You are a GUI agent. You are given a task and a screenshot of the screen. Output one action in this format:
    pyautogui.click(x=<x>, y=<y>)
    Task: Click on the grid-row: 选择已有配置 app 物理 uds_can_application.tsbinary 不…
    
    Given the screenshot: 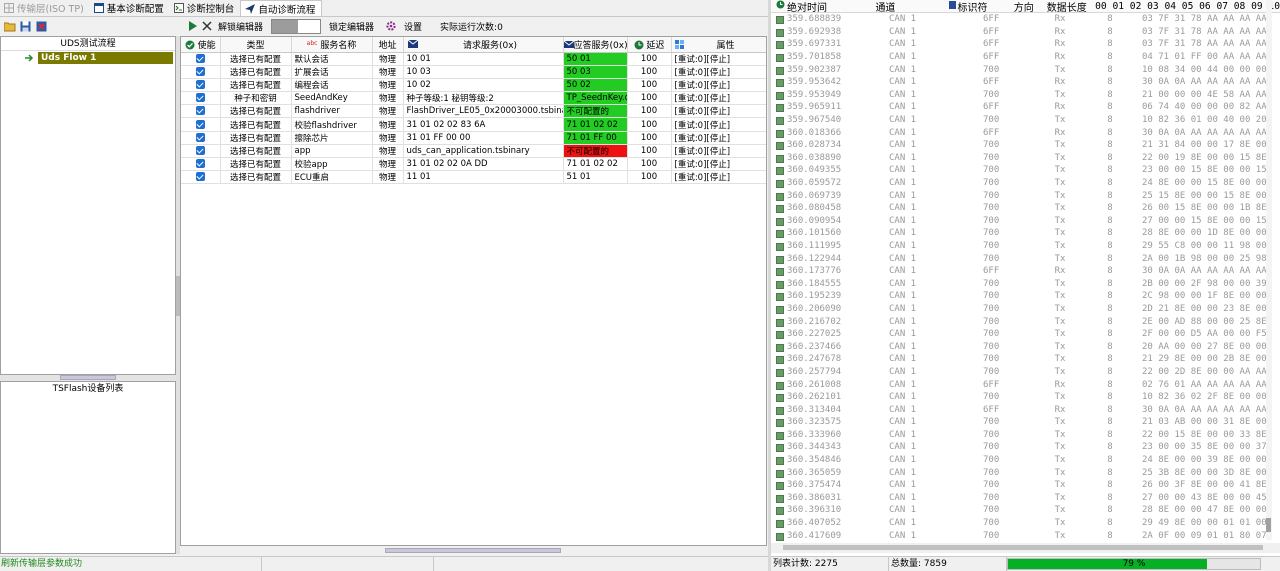 What is the action you would take?
    pyautogui.click(x=473, y=151)
    